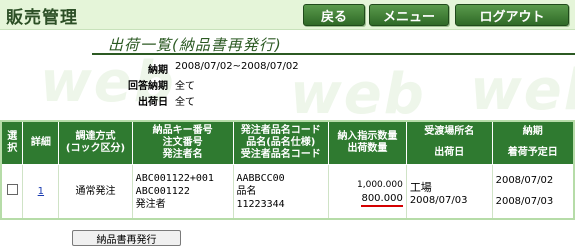 This screenshot has width=575, height=250. What do you see at coordinates (449, 132) in the screenshot?
I see `col-place-line1: 受渡場所名` at bounding box center [449, 132].